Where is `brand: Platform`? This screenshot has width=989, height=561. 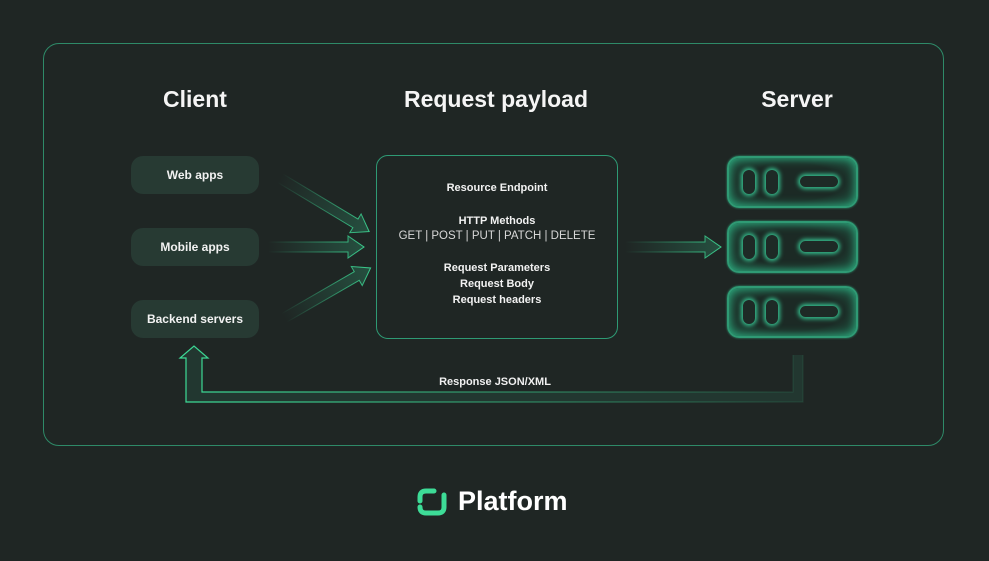 brand: Platform is located at coordinates (492, 501).